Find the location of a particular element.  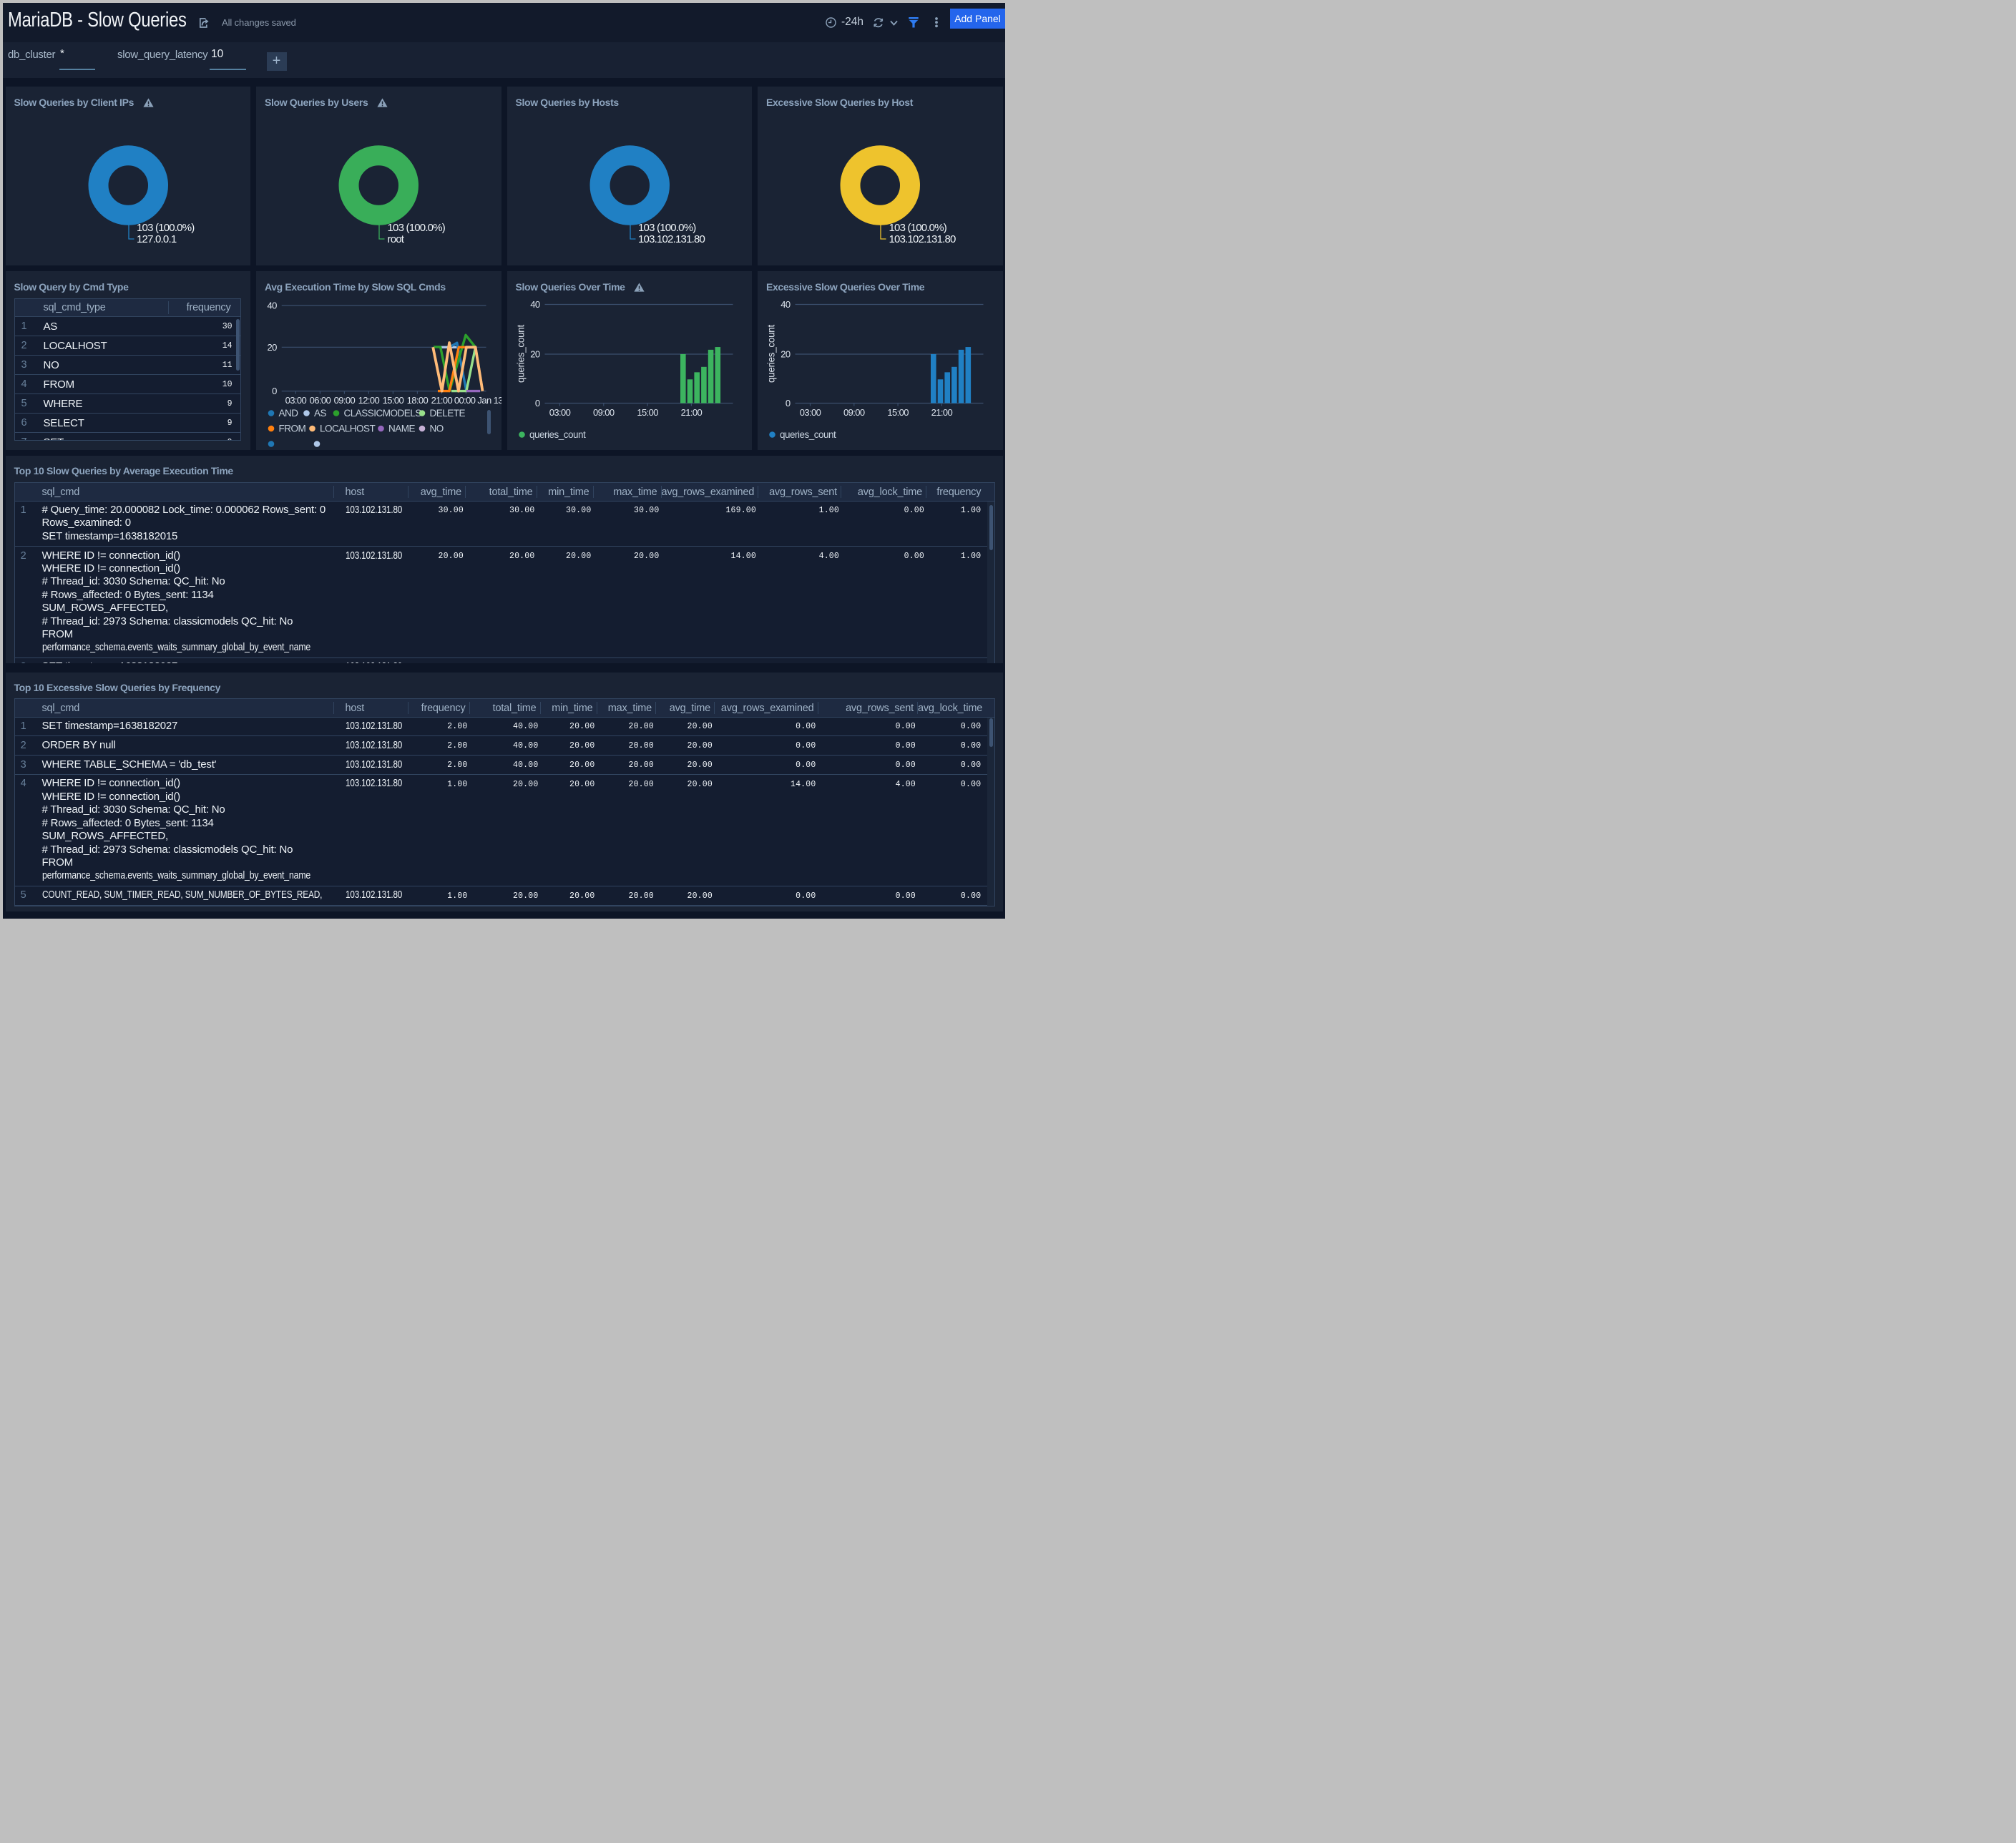

svg-text: 00:00 Jan 13 is located at coordinates (477, 401).